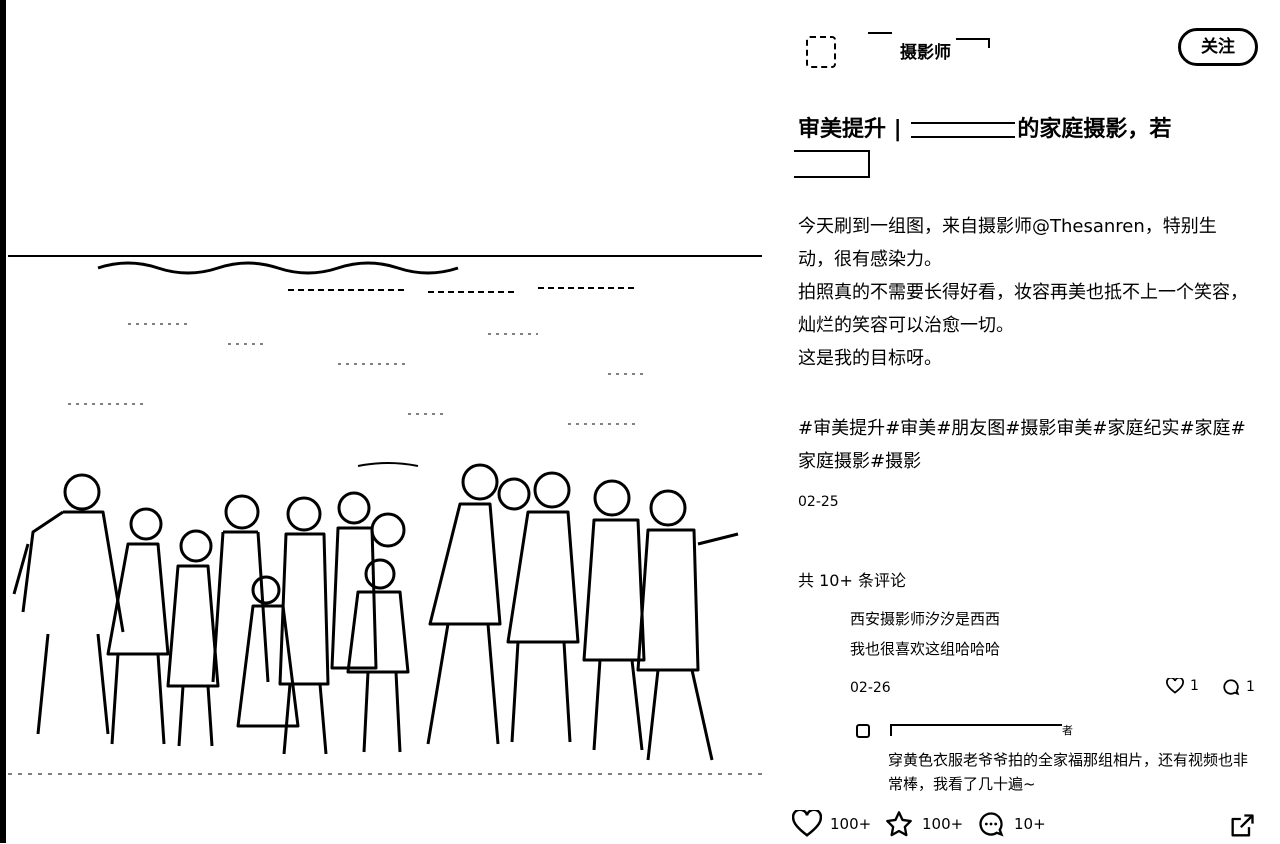 This screenshot has height=844, width=1280. I want to click on collect-button: 100+, so click(923, 824).